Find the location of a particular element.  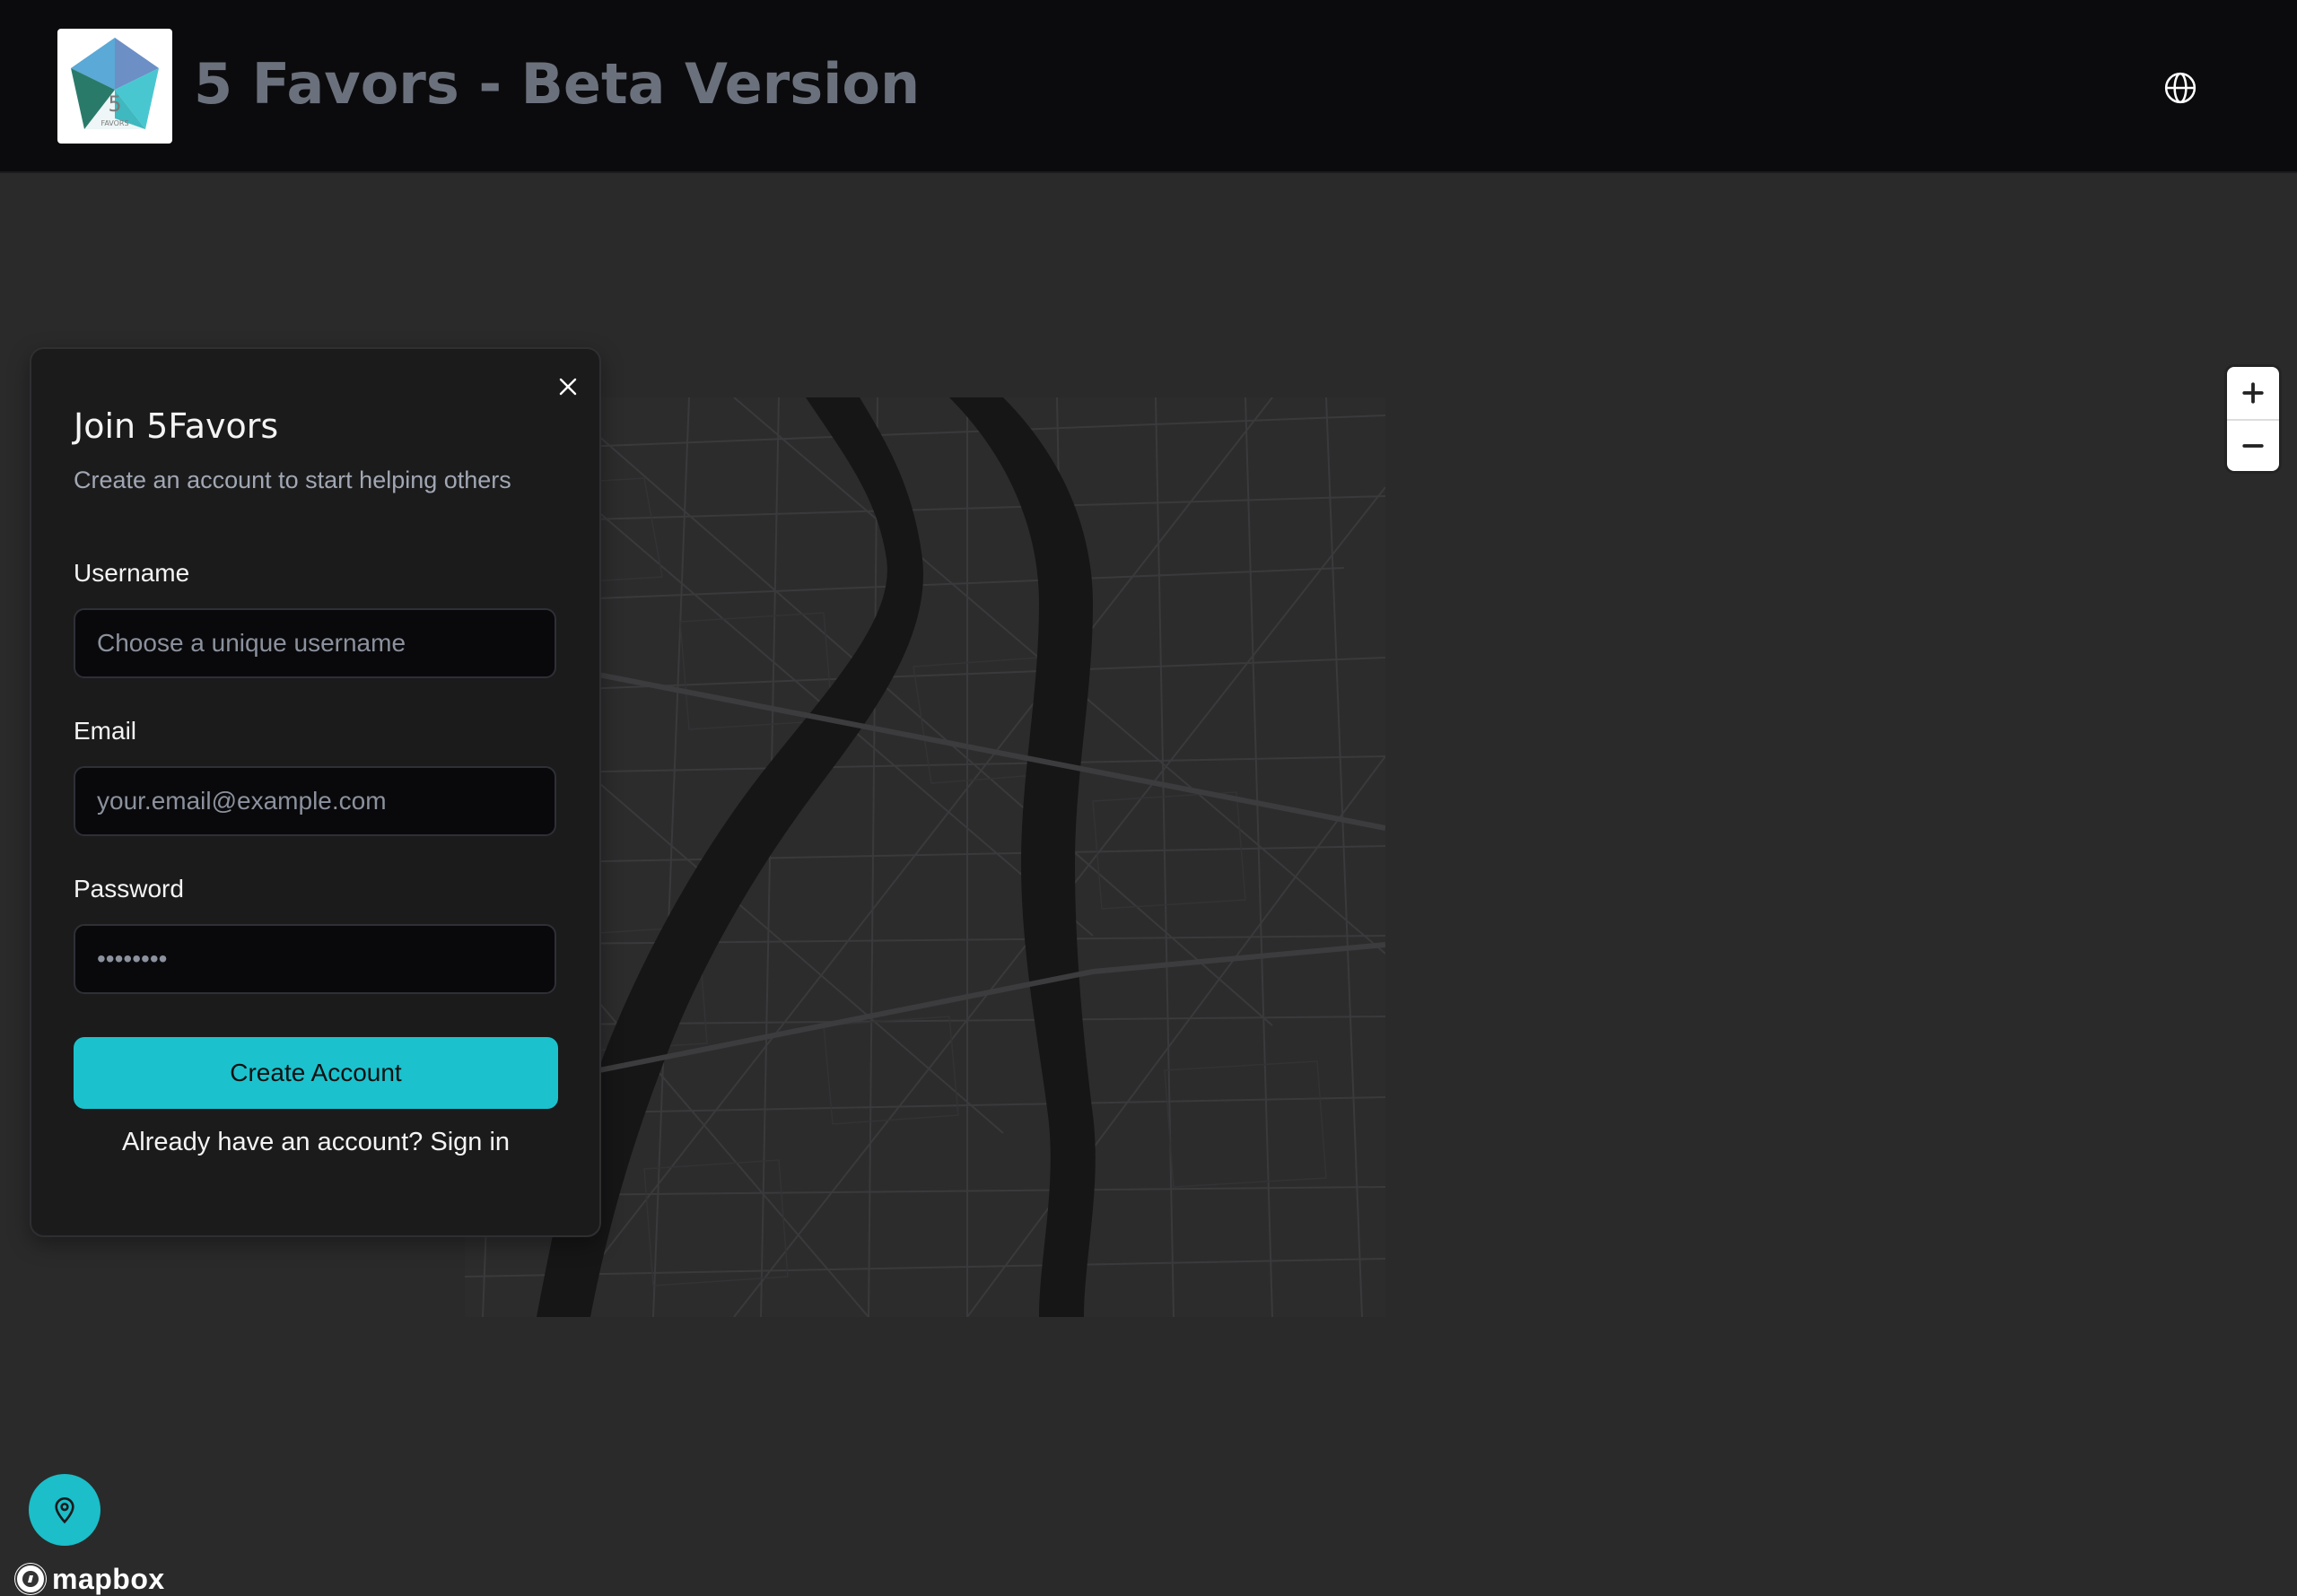

app-header: 5 FAVORS 5 Favors - Beta Version is located at coordinates (1148, 86).